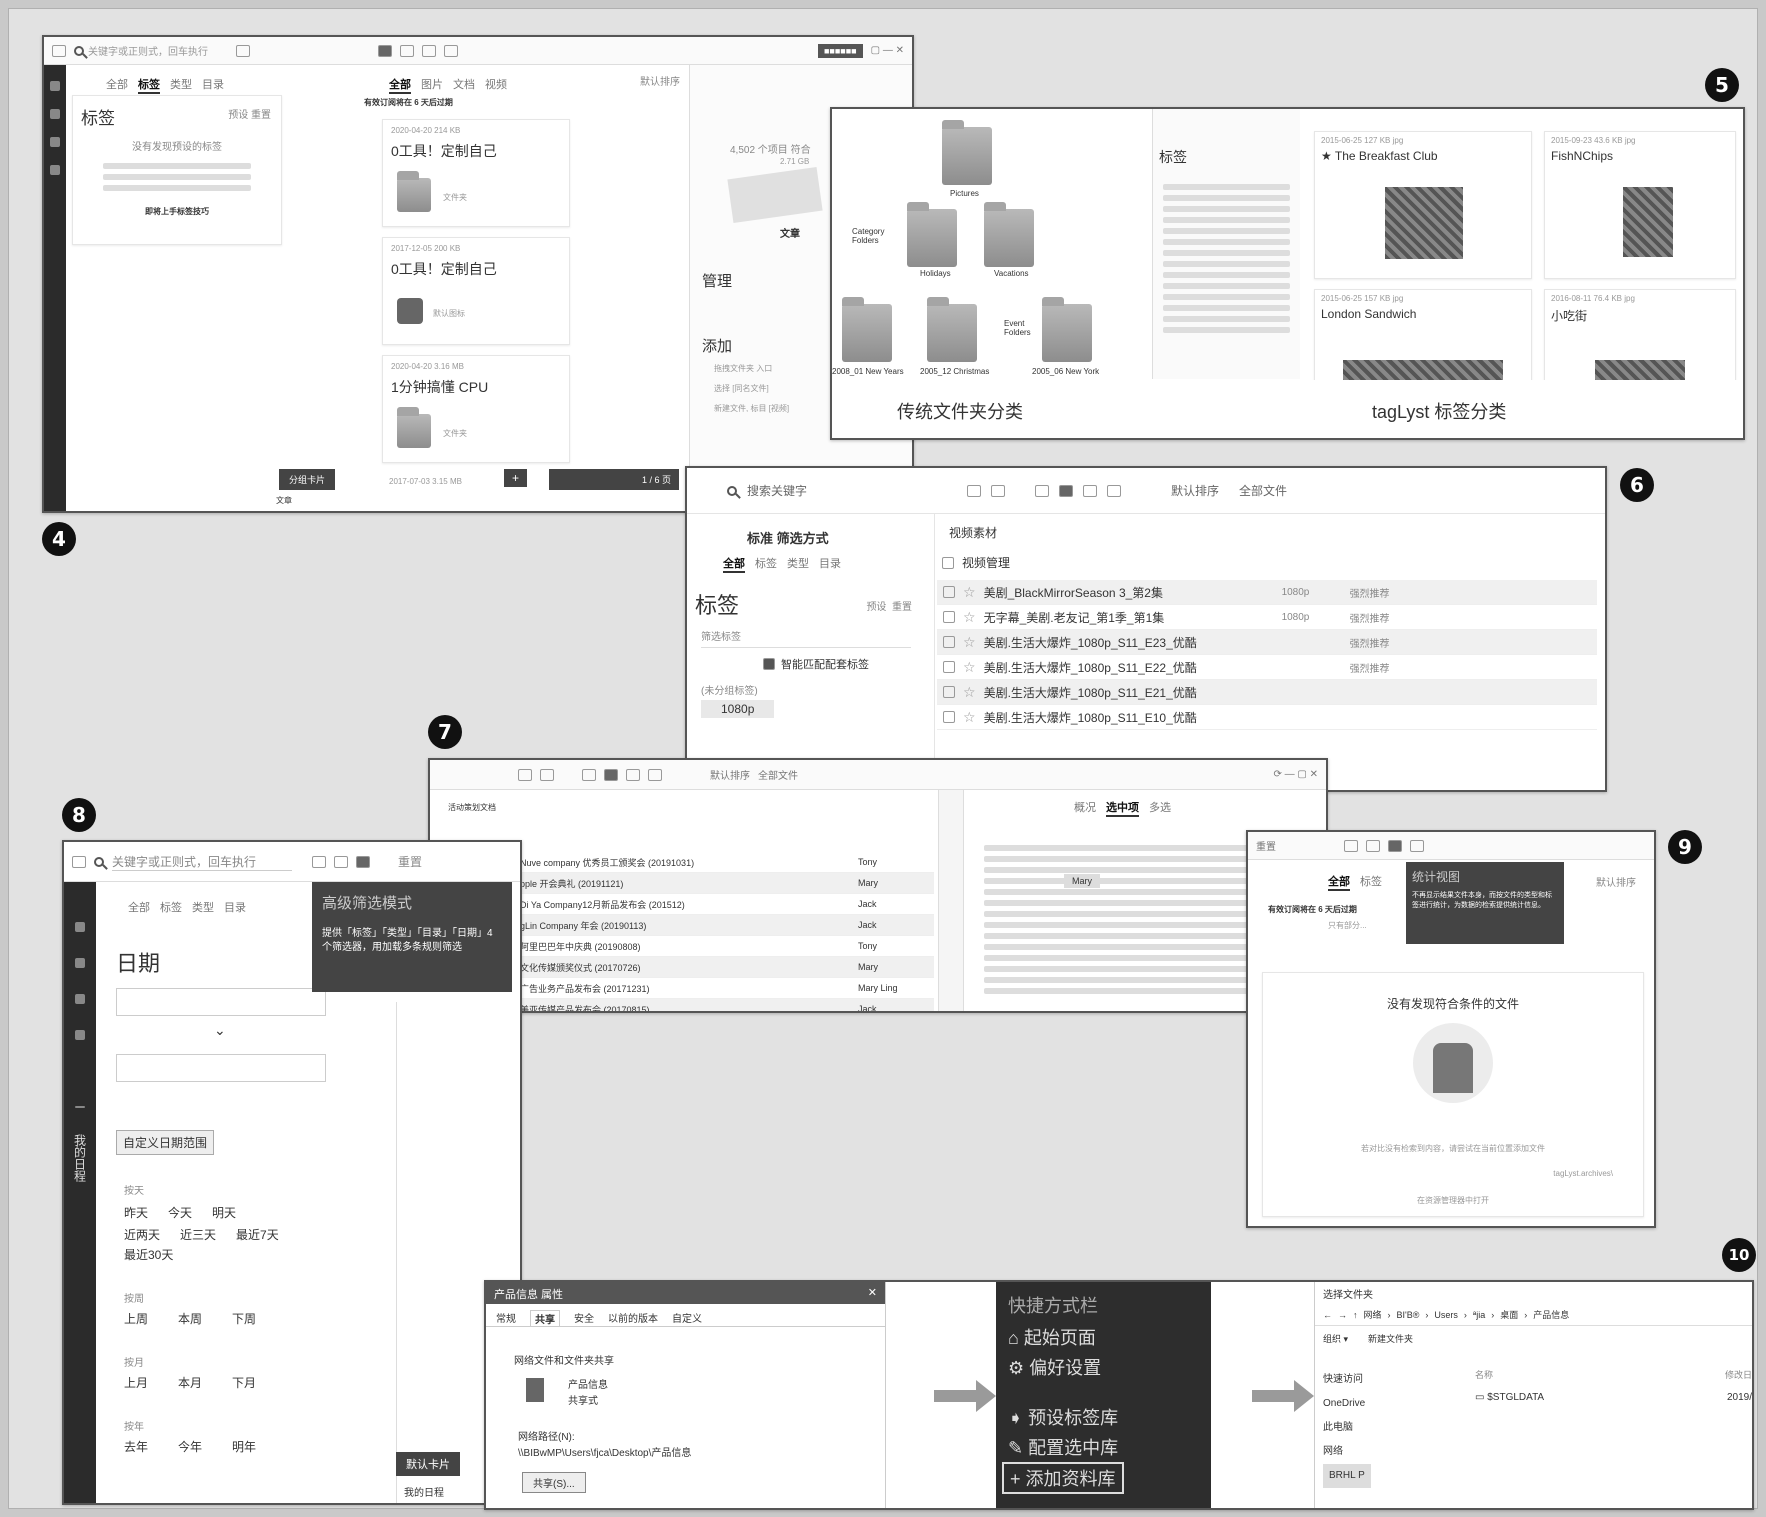  Describe the element at coordinates (1347, 1452) in the screenshot. I see `nav-item: 网络` at that location.